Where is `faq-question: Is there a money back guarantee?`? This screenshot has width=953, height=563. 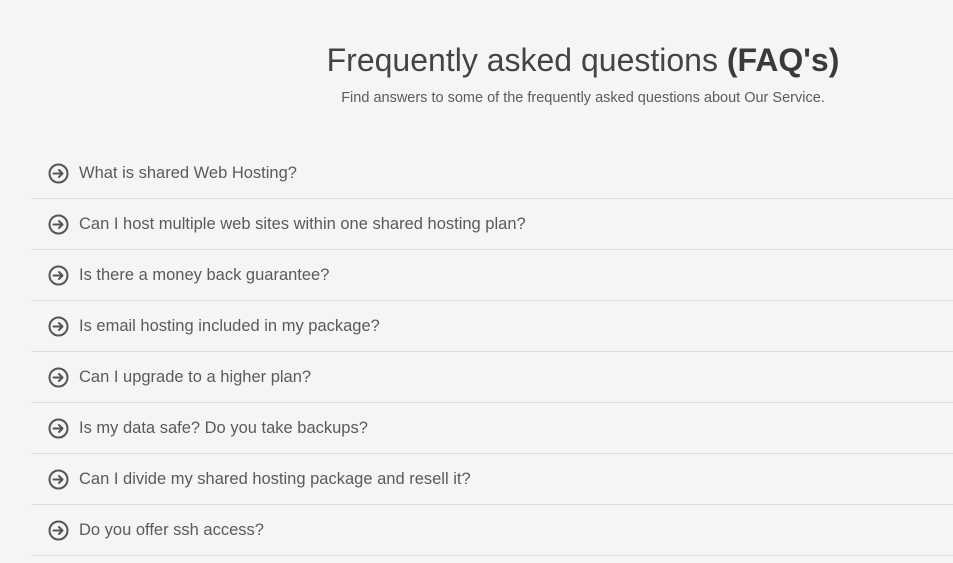 faq-question: Is there a money back guarantee? is located at coordinates (204, 274).